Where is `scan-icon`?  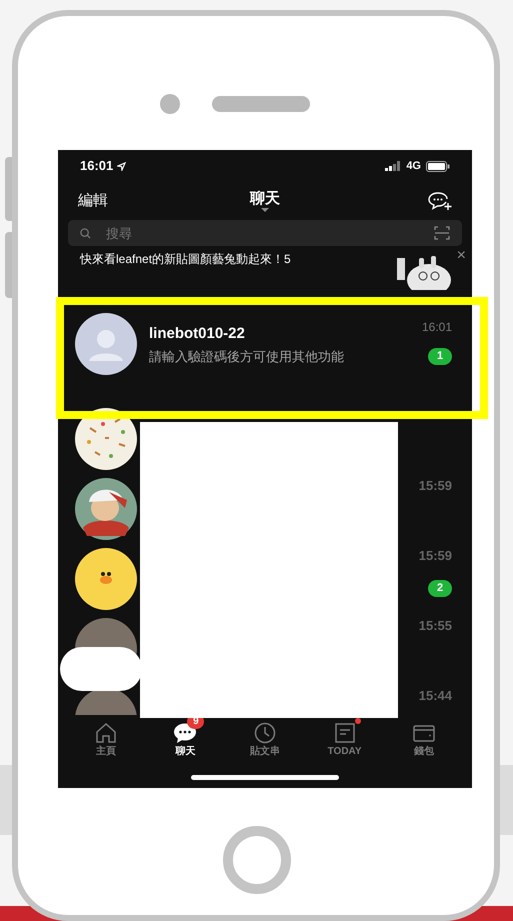 scan-icon is located at coordinates (442, 233).